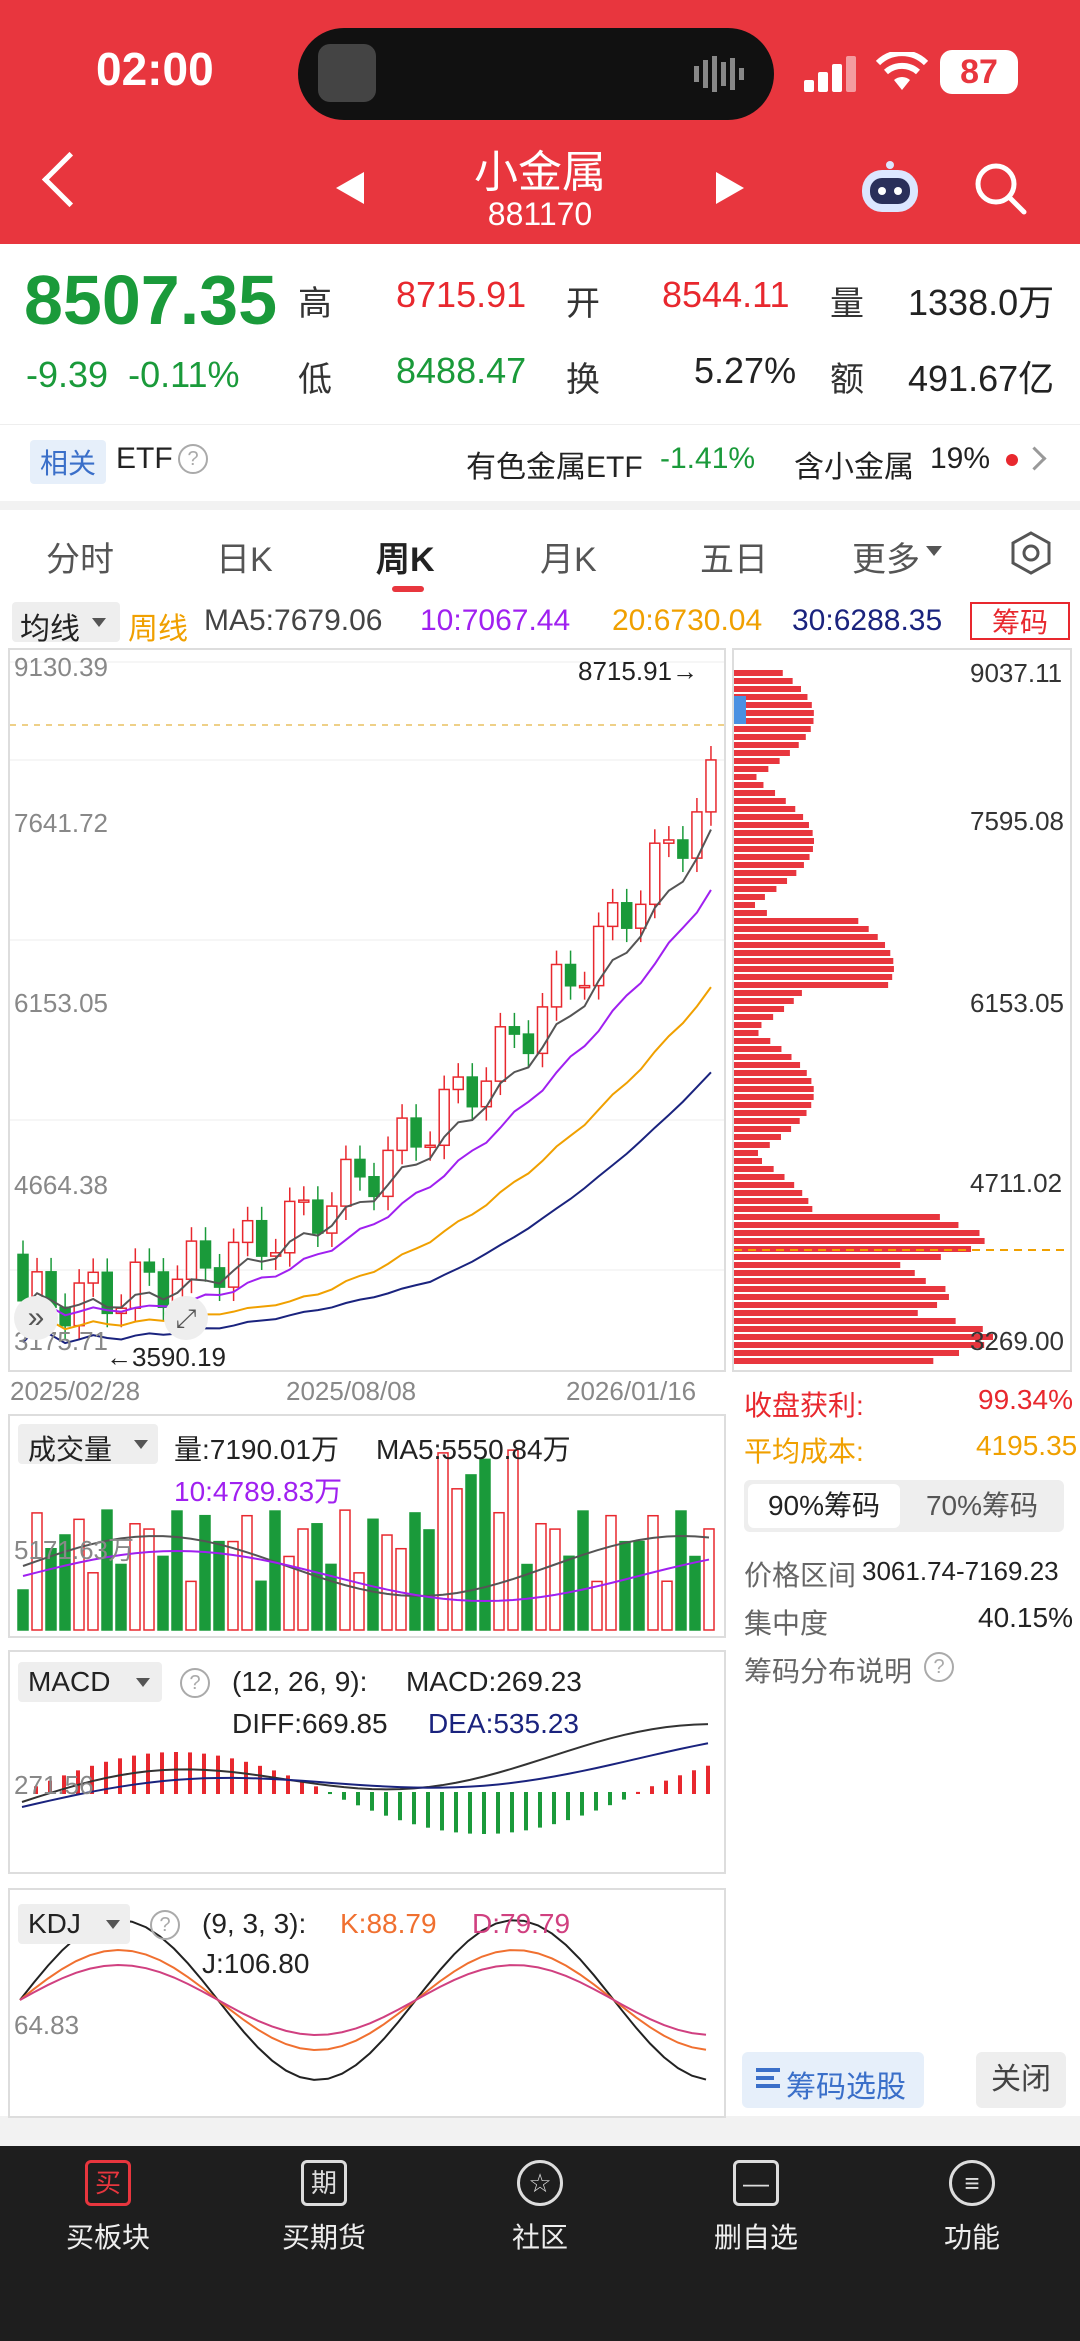 This screenshot has width=1080, height=2341. Describe the element at coordinates (1017, 1341) in the screenshot. I see `chip-y-label: 3269.00` at that location.